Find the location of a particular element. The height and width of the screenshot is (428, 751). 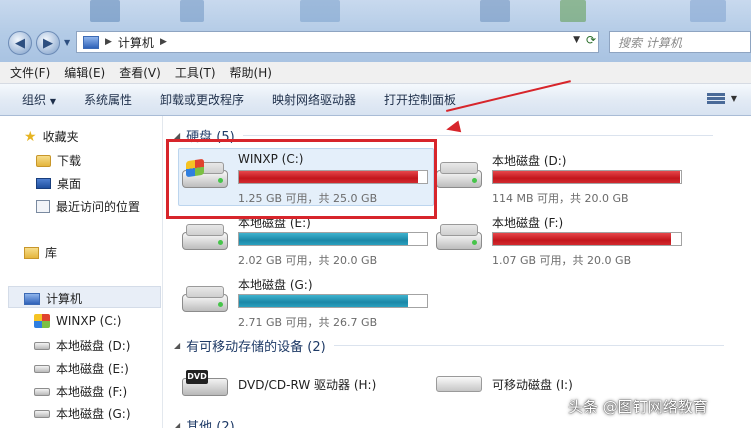

sidebar-item-label: 计算机 is located at coordinates (64, 299).